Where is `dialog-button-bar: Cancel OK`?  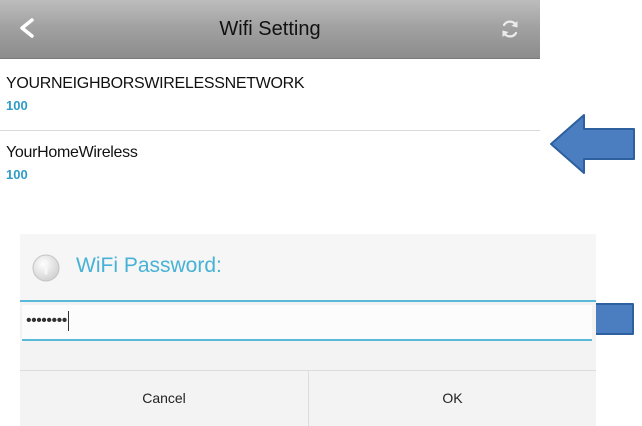
dialog-button-bar: Cancel OK is located at coordinates (308, 398).